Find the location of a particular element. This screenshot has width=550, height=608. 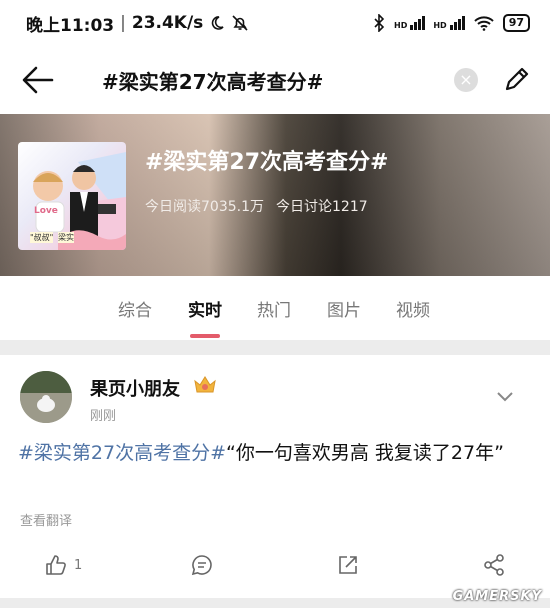

post-actions: 1 is located at coordinates (275, 565).